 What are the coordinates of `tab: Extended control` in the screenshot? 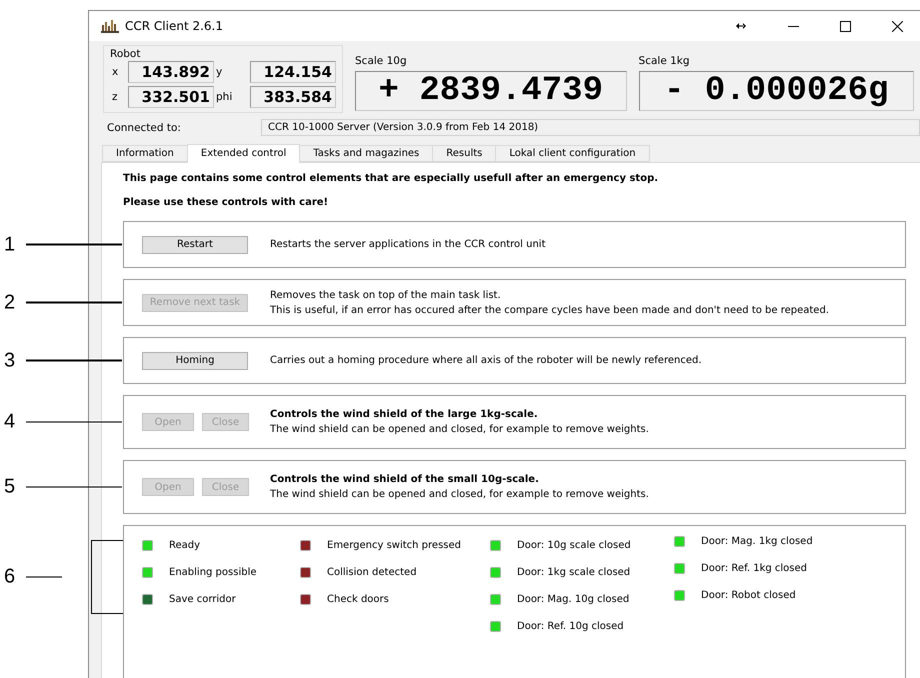 It's located at (243, 153).